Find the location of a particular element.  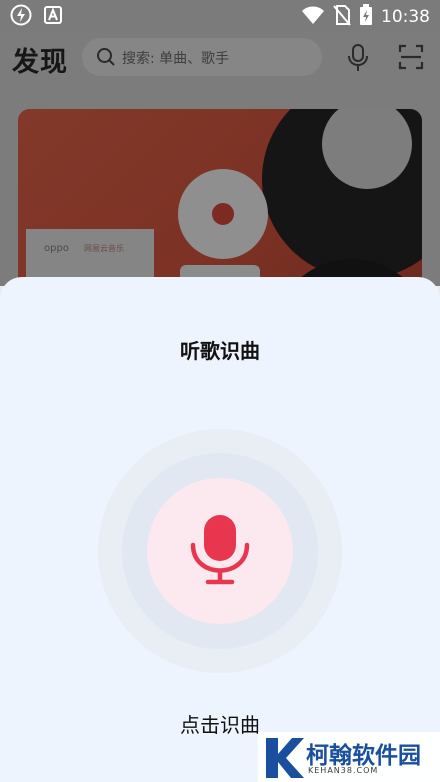

search-placeholder: 搜索: 单曲、歌手 is located at coordinates (176, 59).